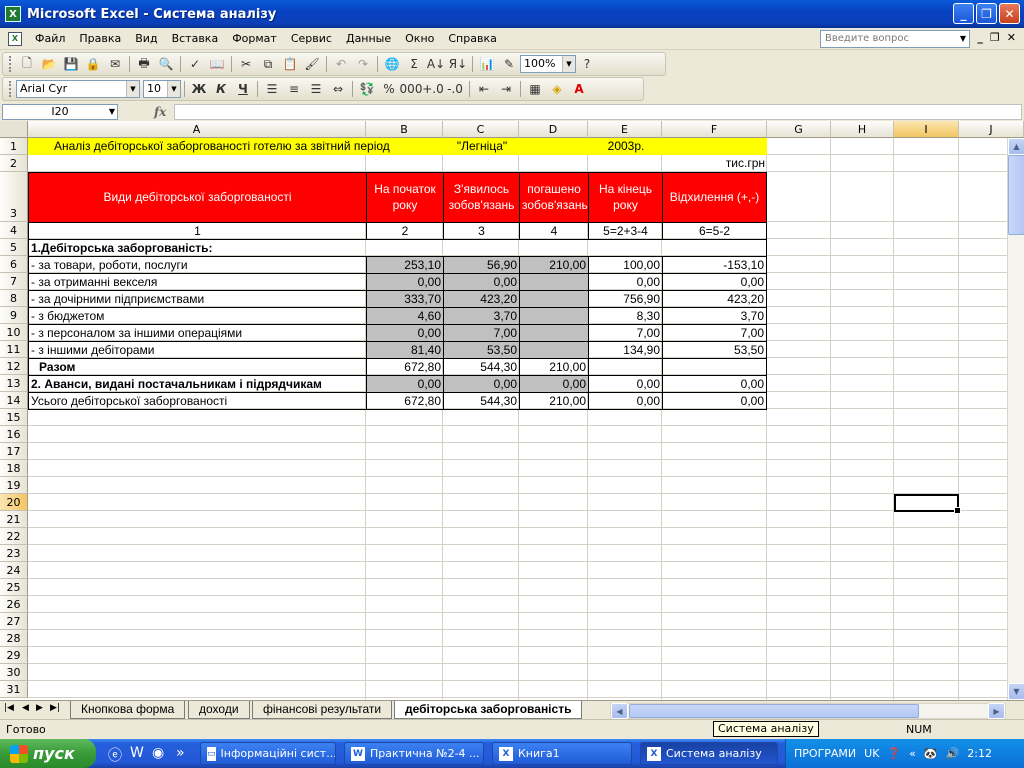 This screenshot has width=1024, height=768. I want to click on table-cell-b: 253,10, so click(405, 265).